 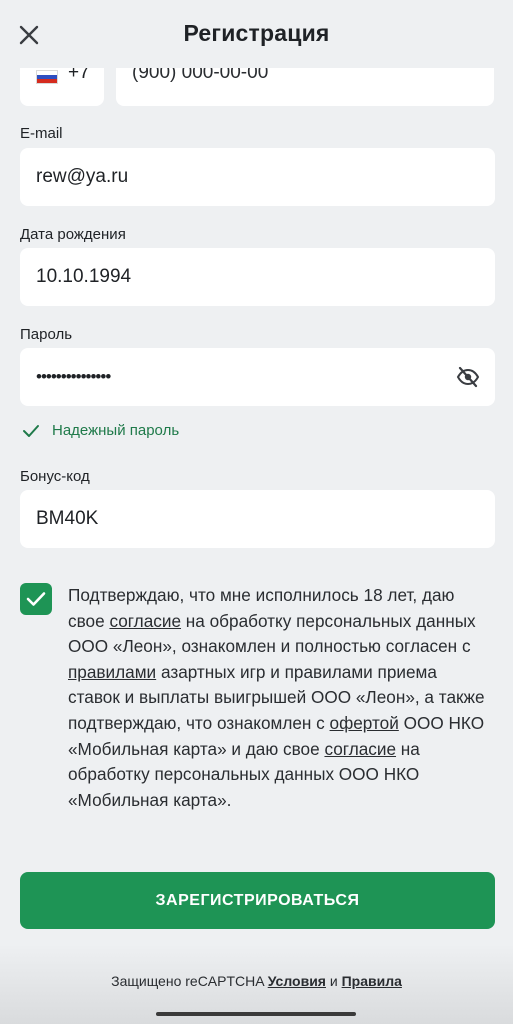 I want to click on page-title: Регистрация, so click(x=256, y=33).